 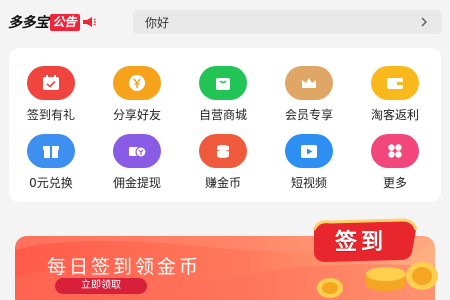 I want to click on menu-label: 淘客返利, so click(x=394, y=115).